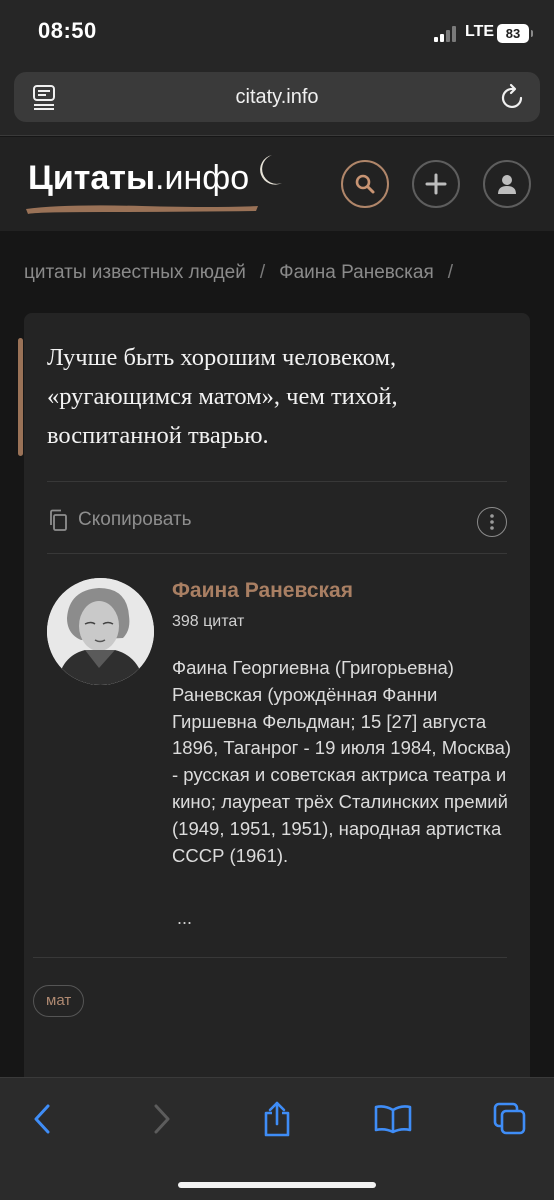 The height and width of the screenshot is (1200, 554). What do you see at coordinates (208, 621) in the screenshot?
I see `author-quote-count: 398 цитат` at bounding box center [208, 621].